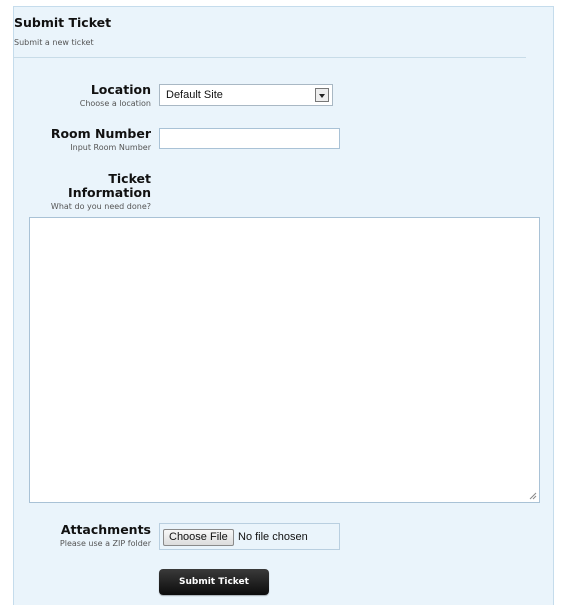 This screenshot has width=567, height=605. I want to click on ticket-info-label-line1: Ticket, so click(129, 178).